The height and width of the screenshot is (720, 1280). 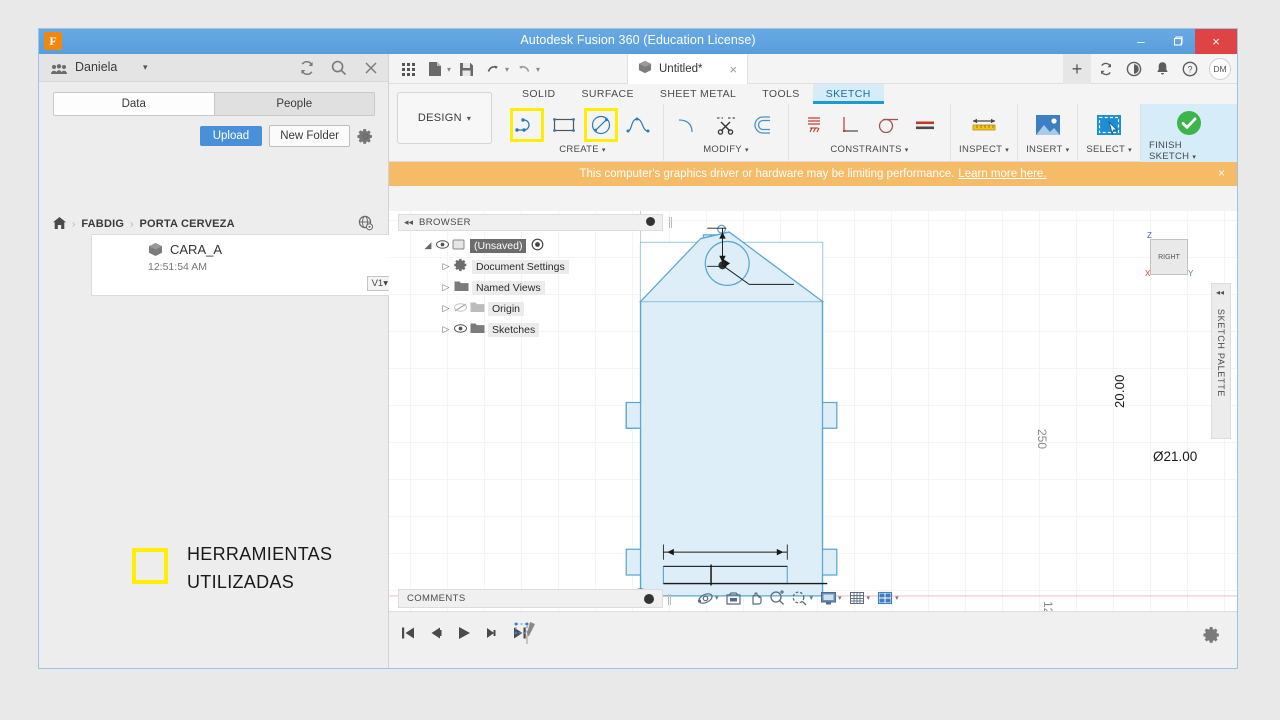 I want to click on banner-close-icon: ×, so click(x=1221, y=173).